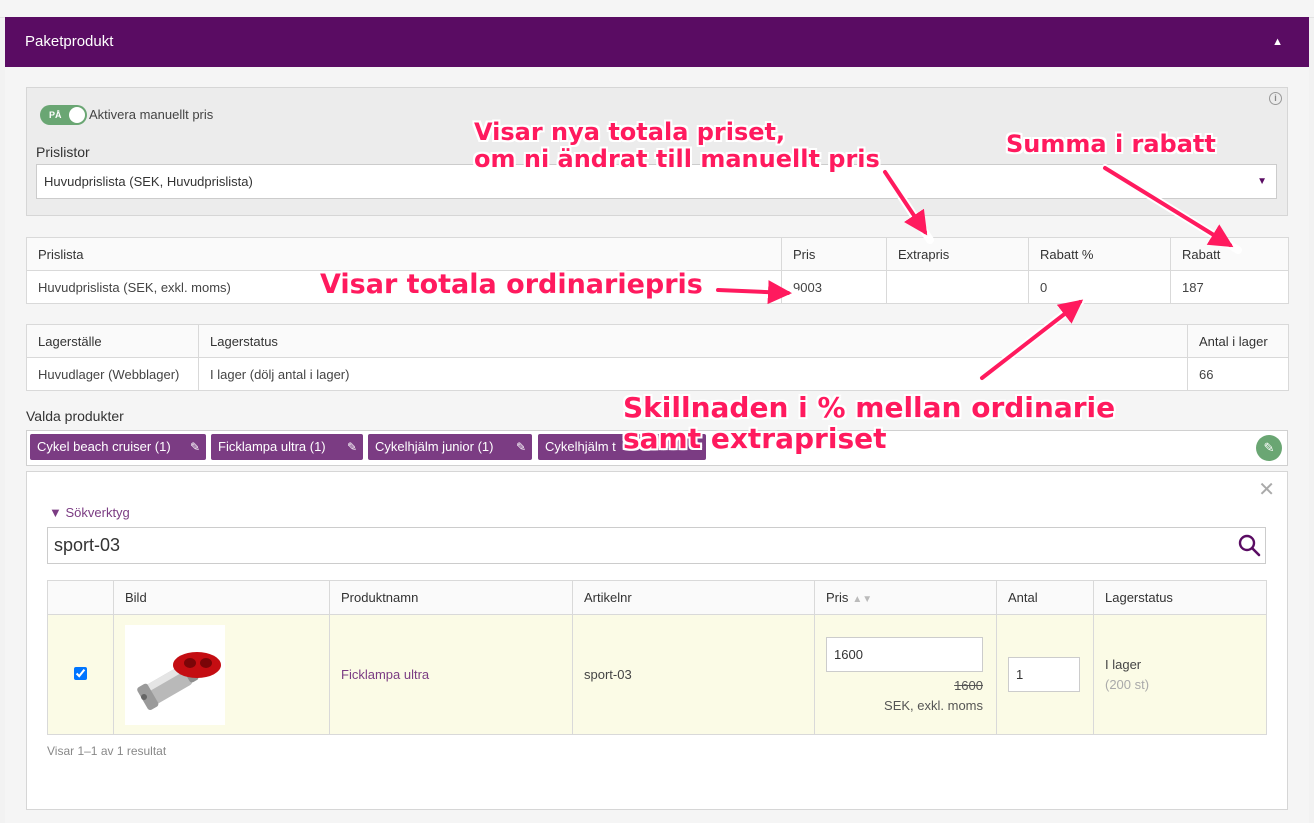 Image resolution: width=1314 pixels, height=823 pixels. Describe the element at coordinates (1032, 339) in the screenshot. I see `arrow-to-rabatt-procent` at that location.